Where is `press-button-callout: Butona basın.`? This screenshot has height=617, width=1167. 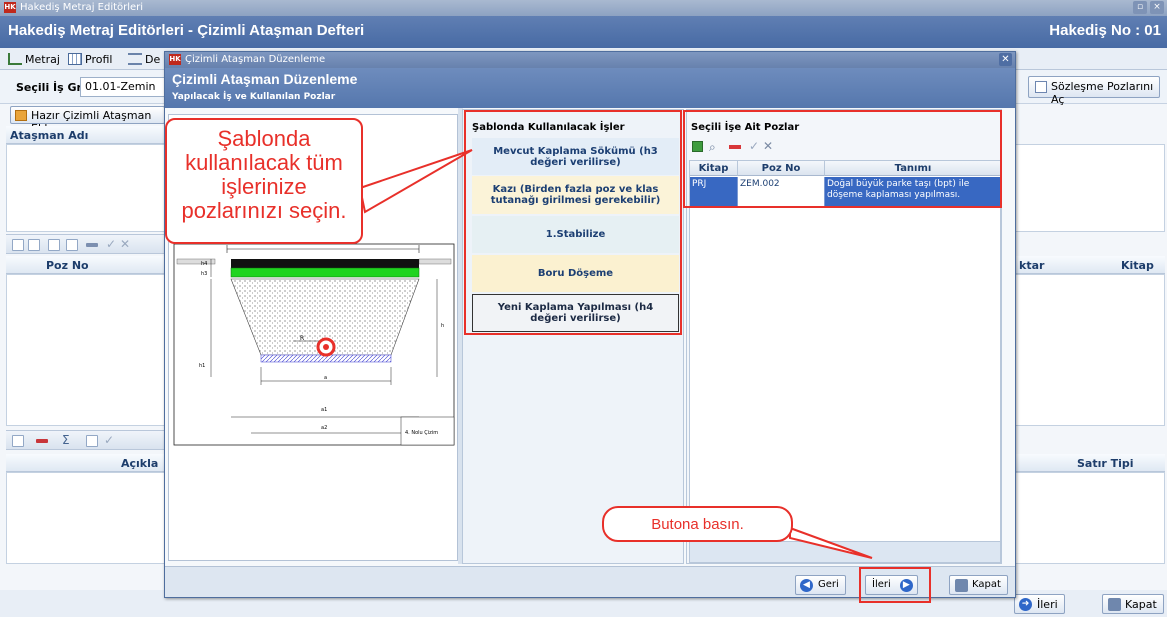
press-button-callout: Butona basın. is located at coordinates (697, 524).